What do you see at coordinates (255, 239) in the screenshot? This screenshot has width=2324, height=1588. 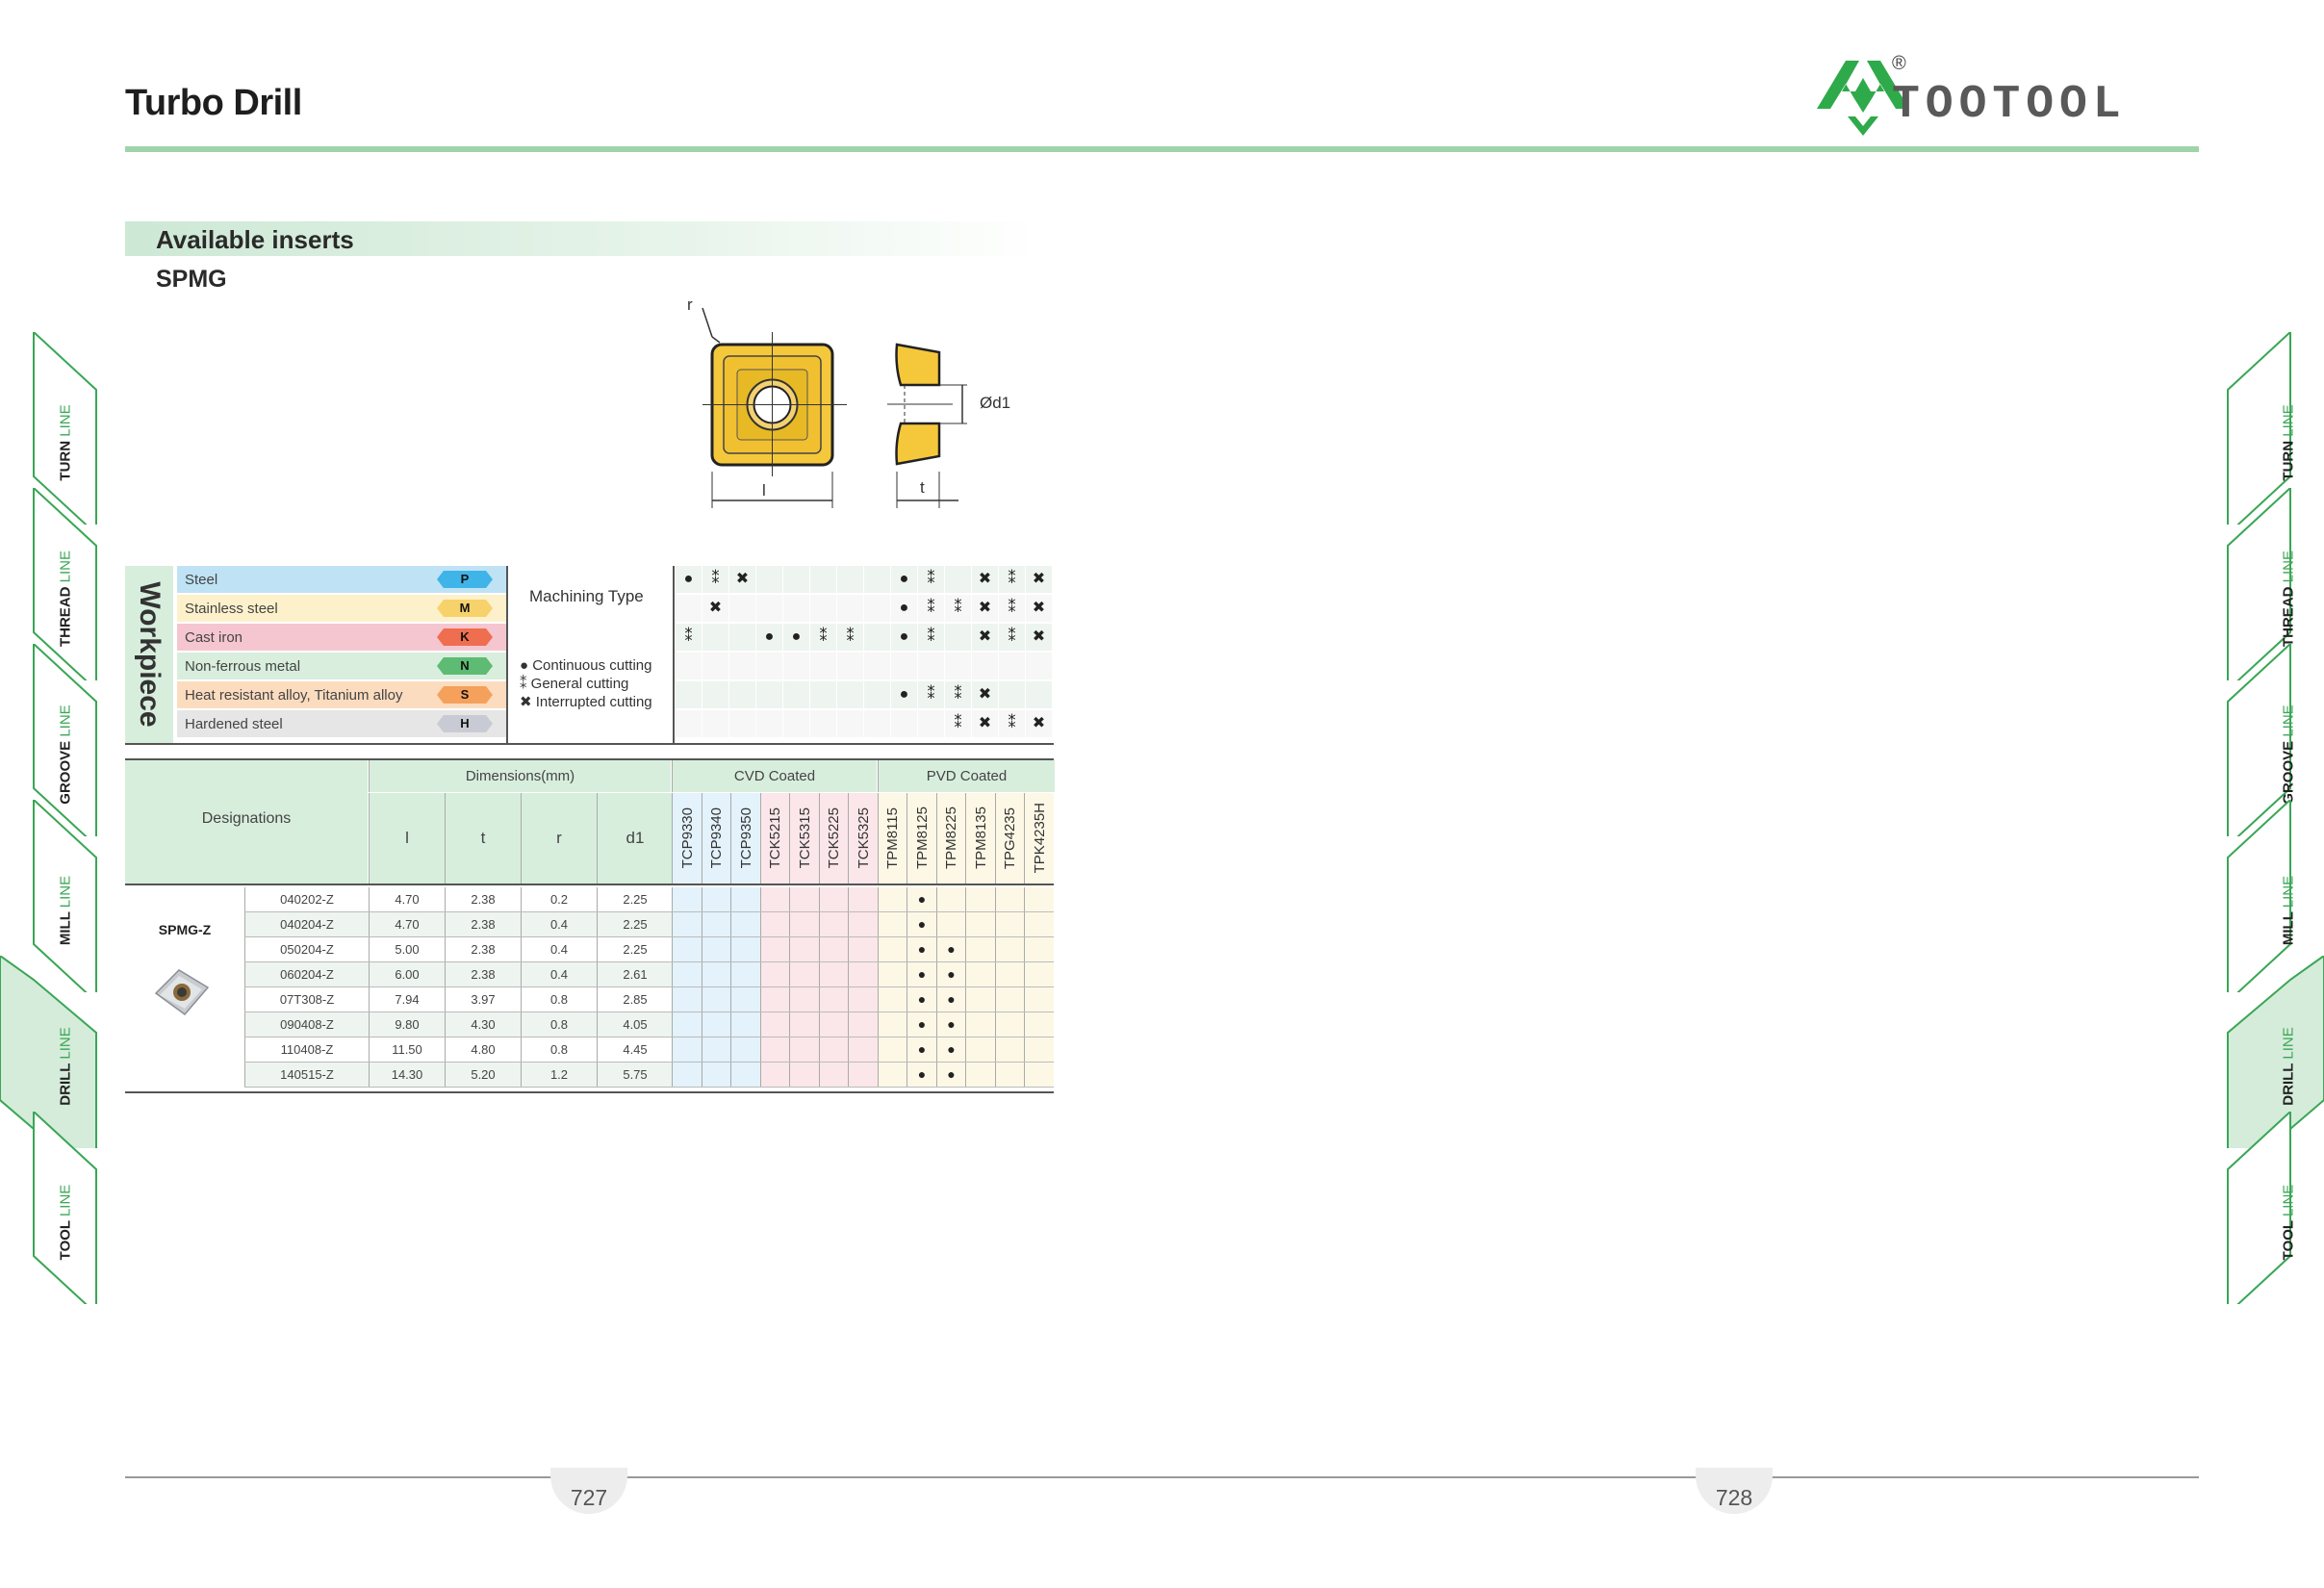 I see `section-title: Available inserts` at bounding box center [255, 239].